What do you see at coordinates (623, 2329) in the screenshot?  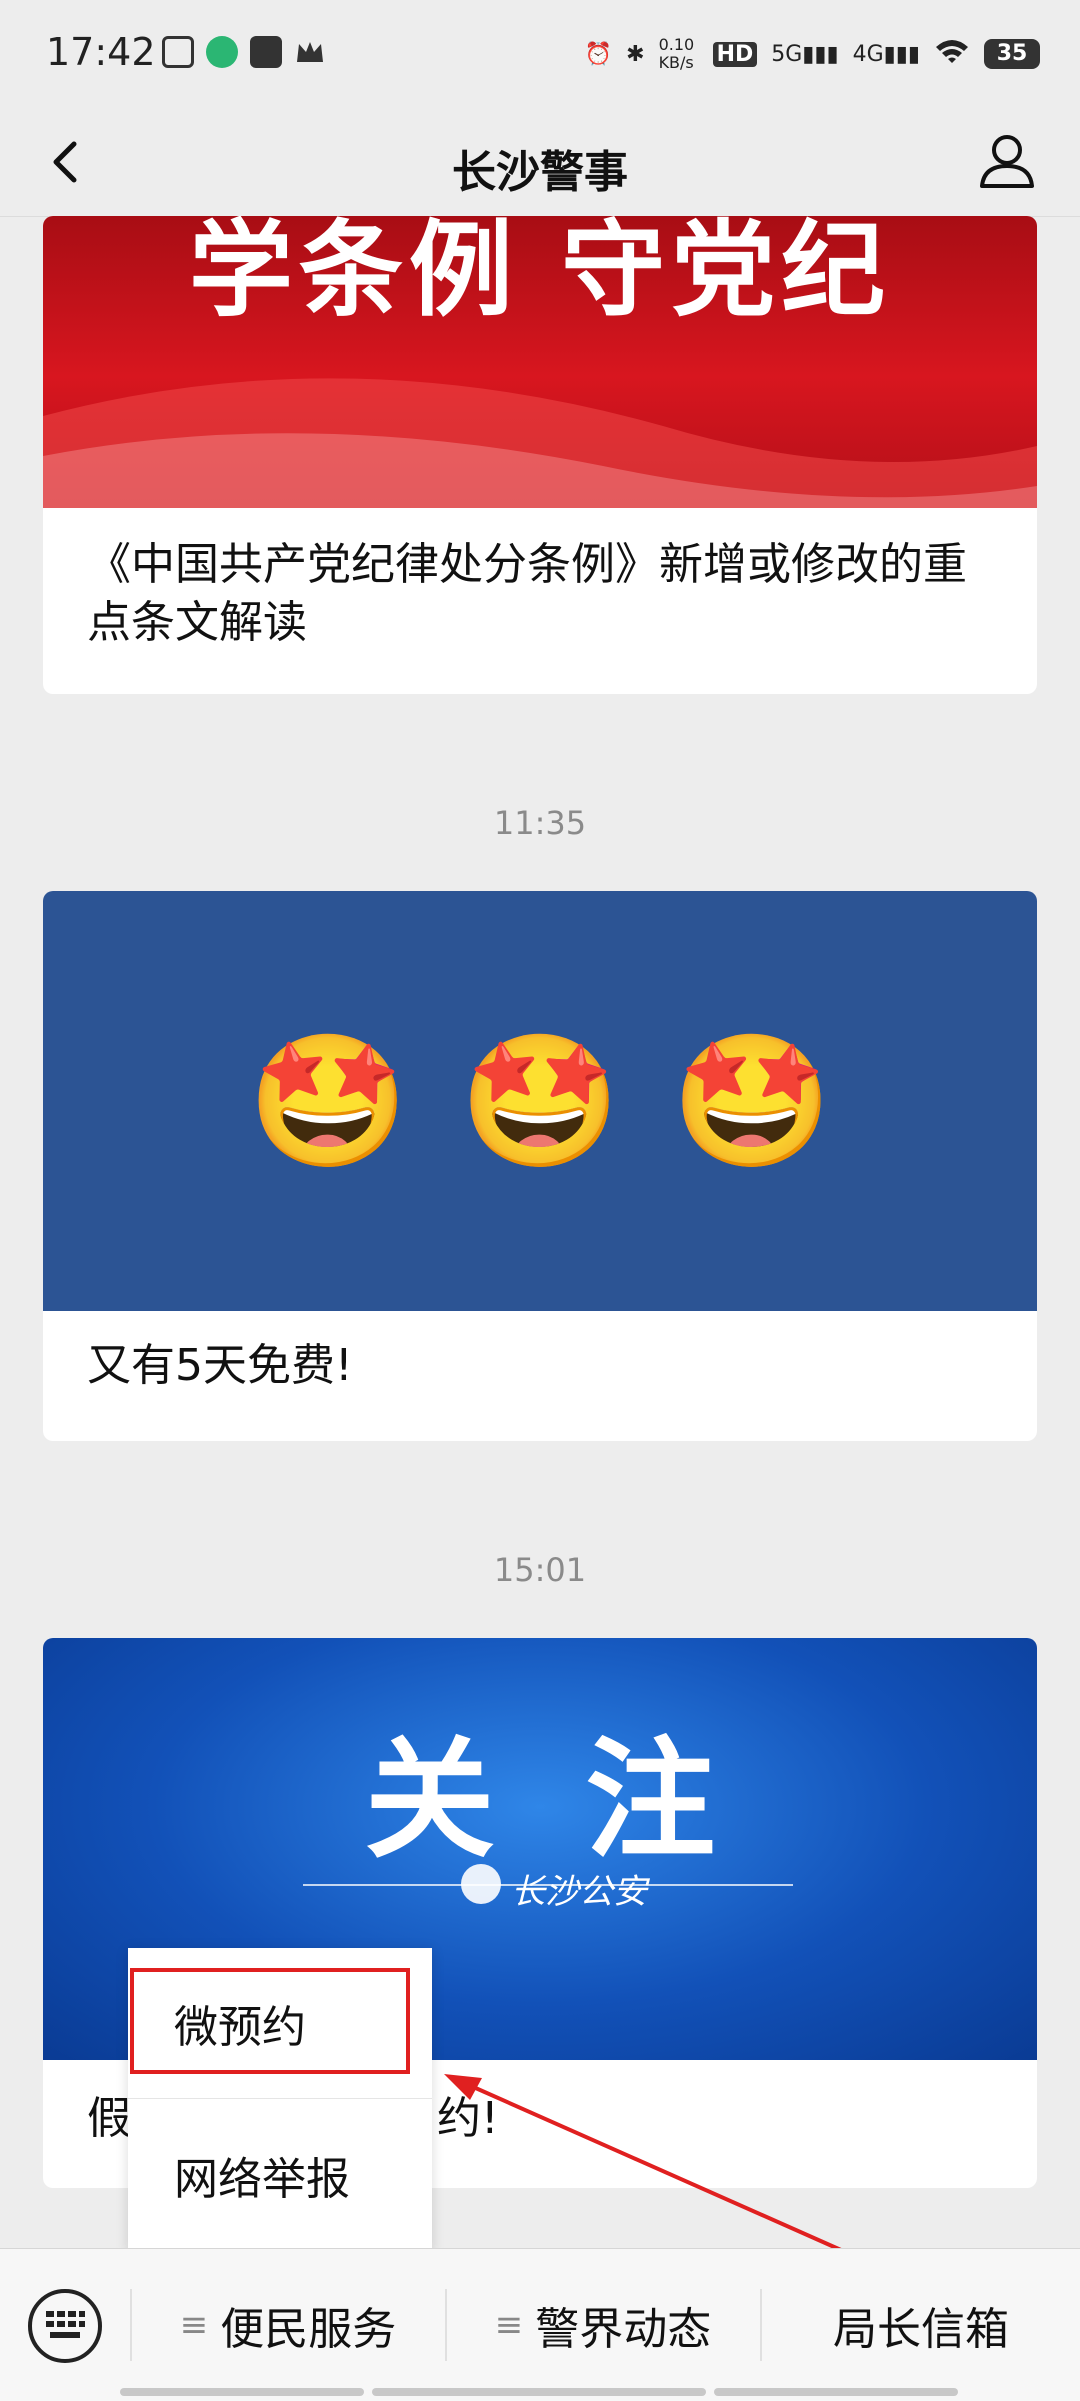 I see `menu-label: 警界动态` at bounding box center [623, 2329].